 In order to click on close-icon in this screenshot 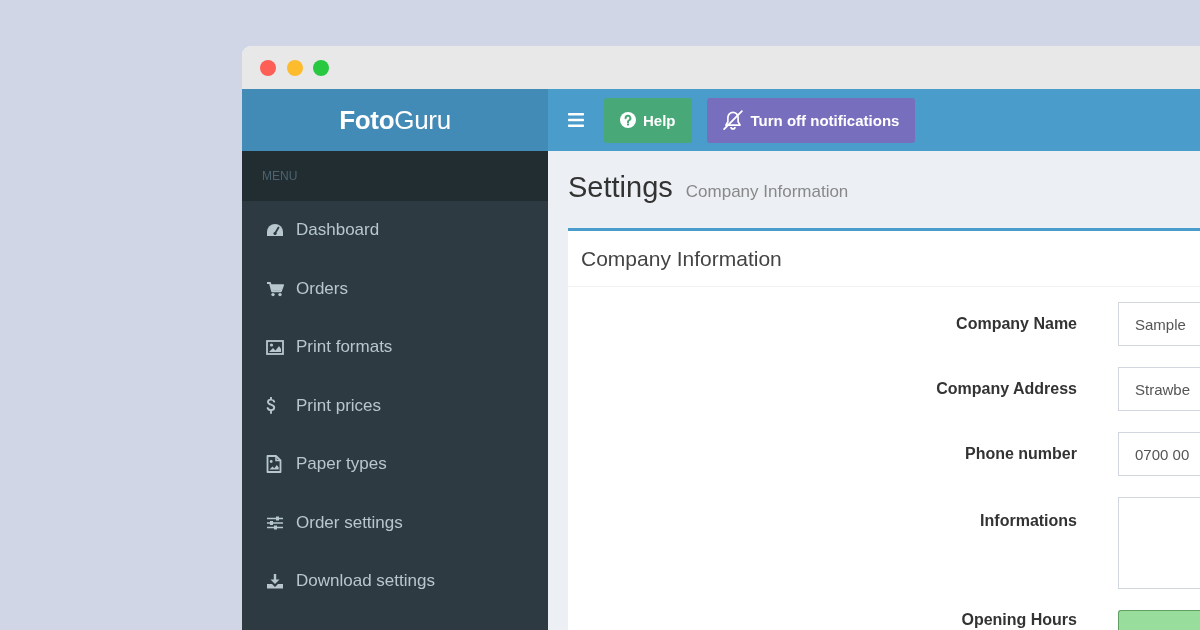, I will do `click(268, 67)`.